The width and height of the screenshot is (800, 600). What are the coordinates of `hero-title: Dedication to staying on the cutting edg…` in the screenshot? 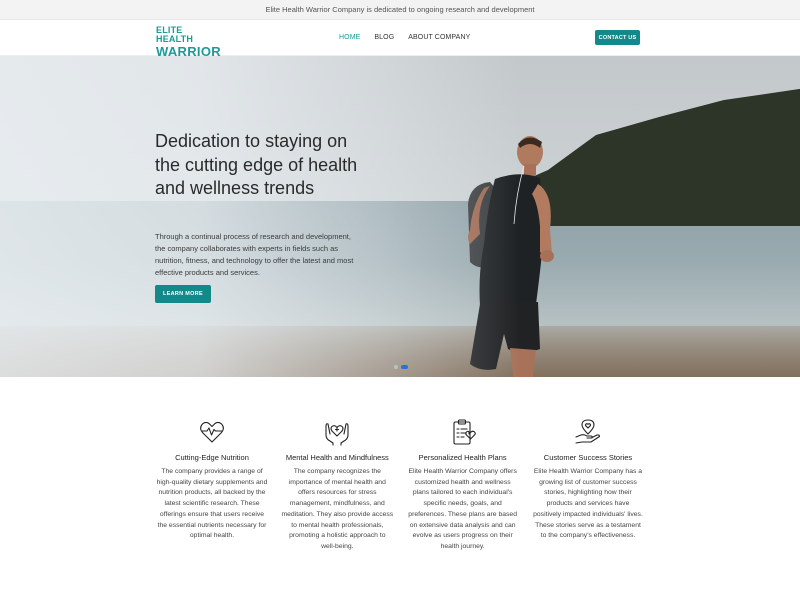 It's located at (256, 164).